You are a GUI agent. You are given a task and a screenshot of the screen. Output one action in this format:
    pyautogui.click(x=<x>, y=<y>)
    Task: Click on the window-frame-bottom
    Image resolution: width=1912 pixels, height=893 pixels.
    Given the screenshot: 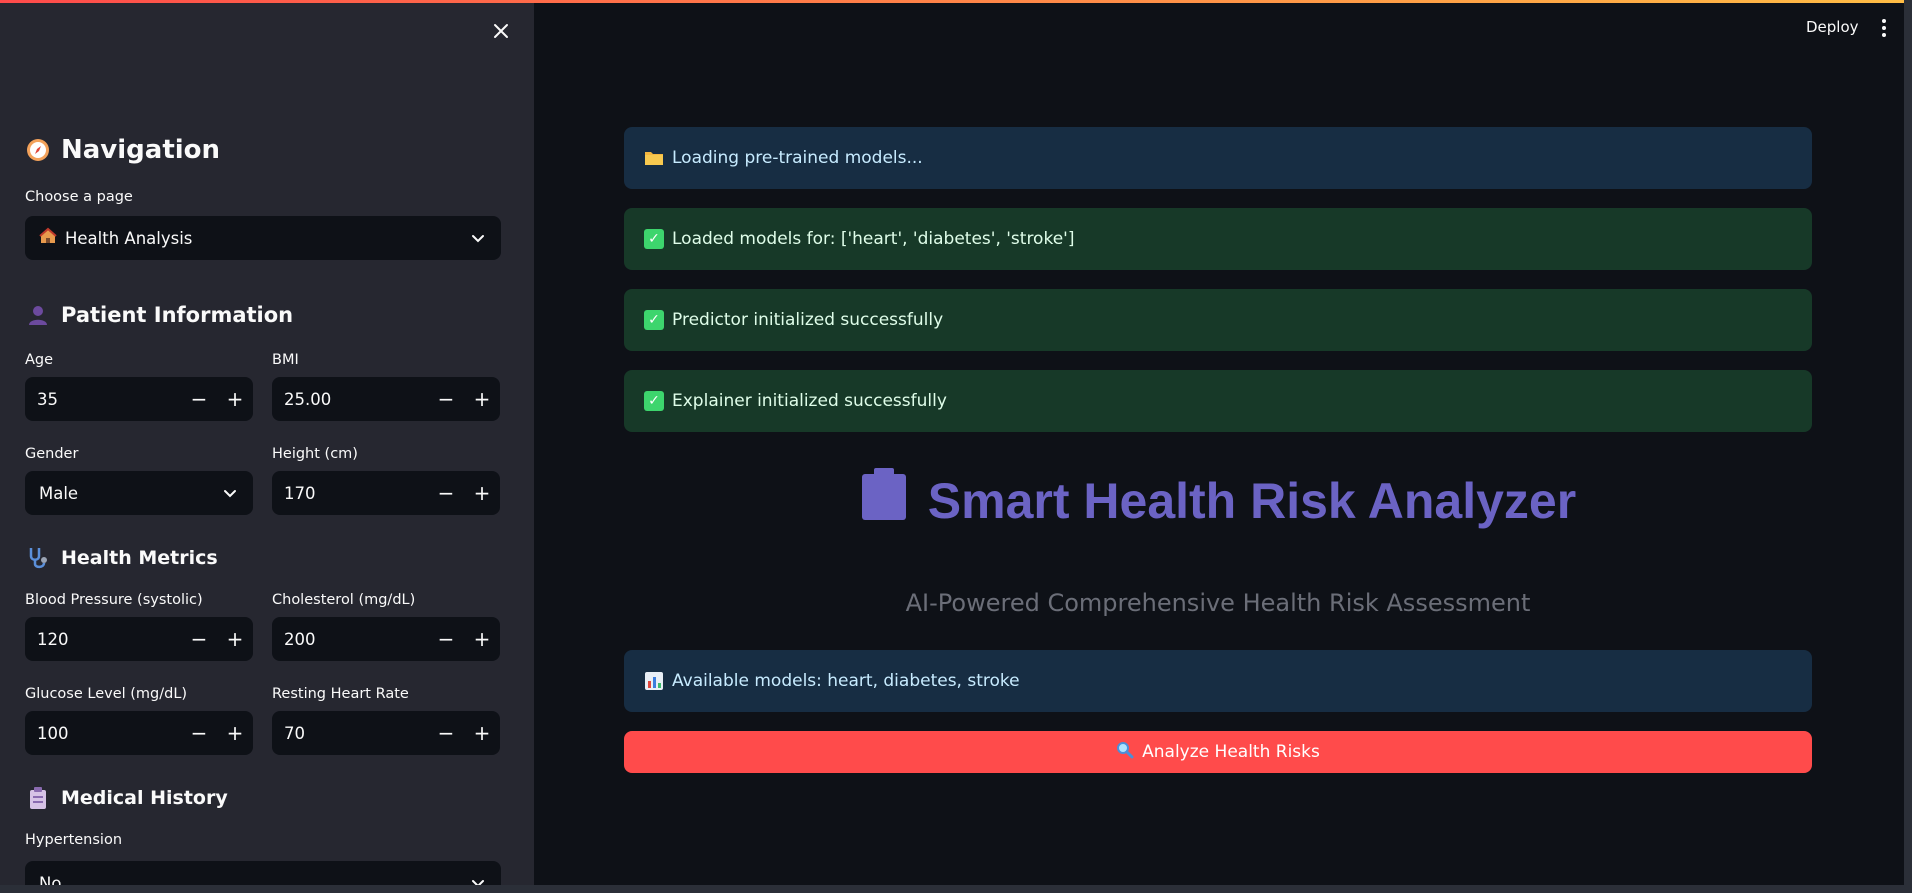 What is the action you would take?
    pyautogui.click(x=956, y=889)
    